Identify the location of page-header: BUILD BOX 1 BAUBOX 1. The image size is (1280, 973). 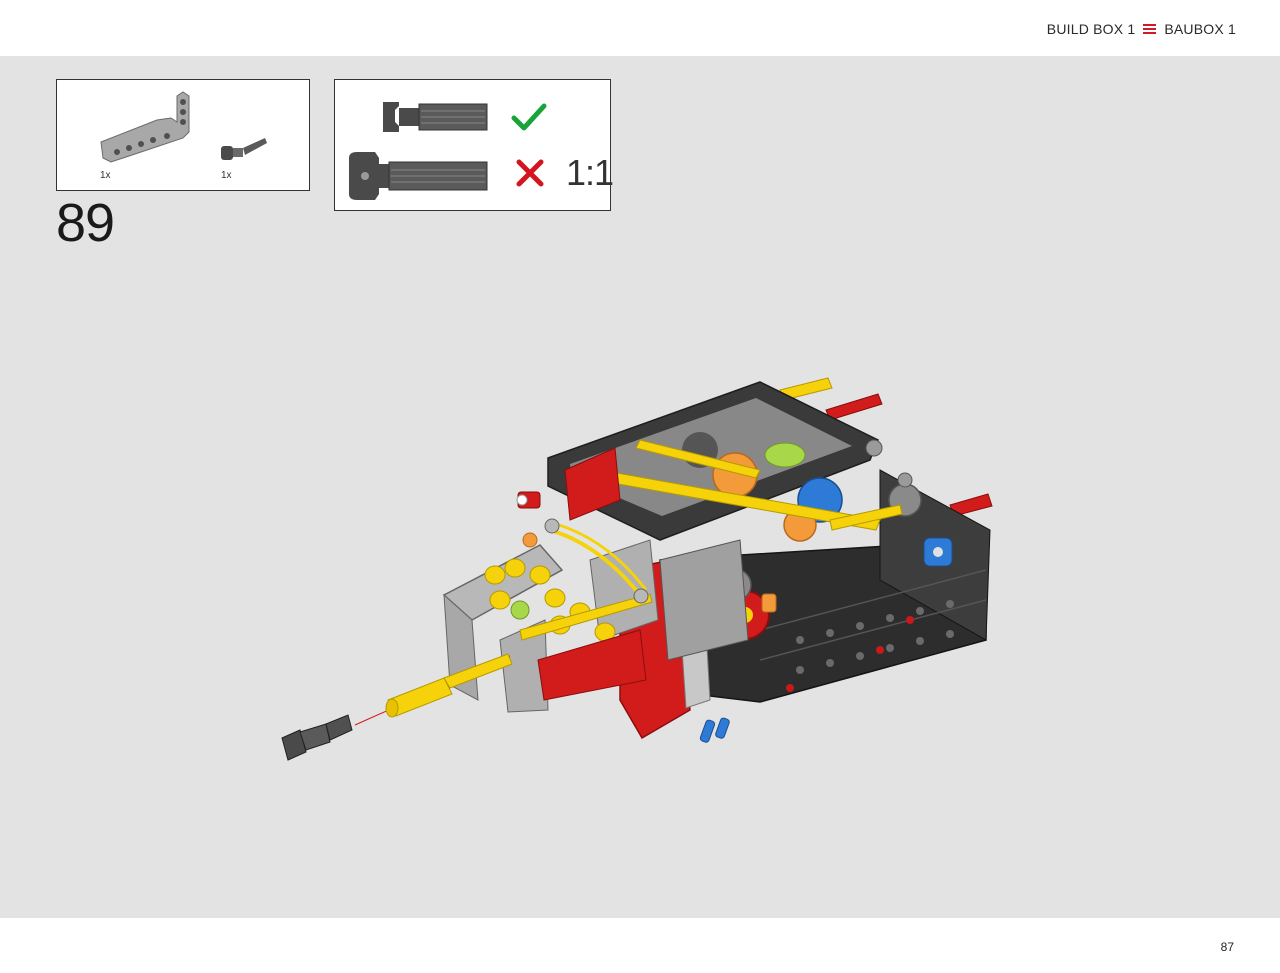
(640, 28).